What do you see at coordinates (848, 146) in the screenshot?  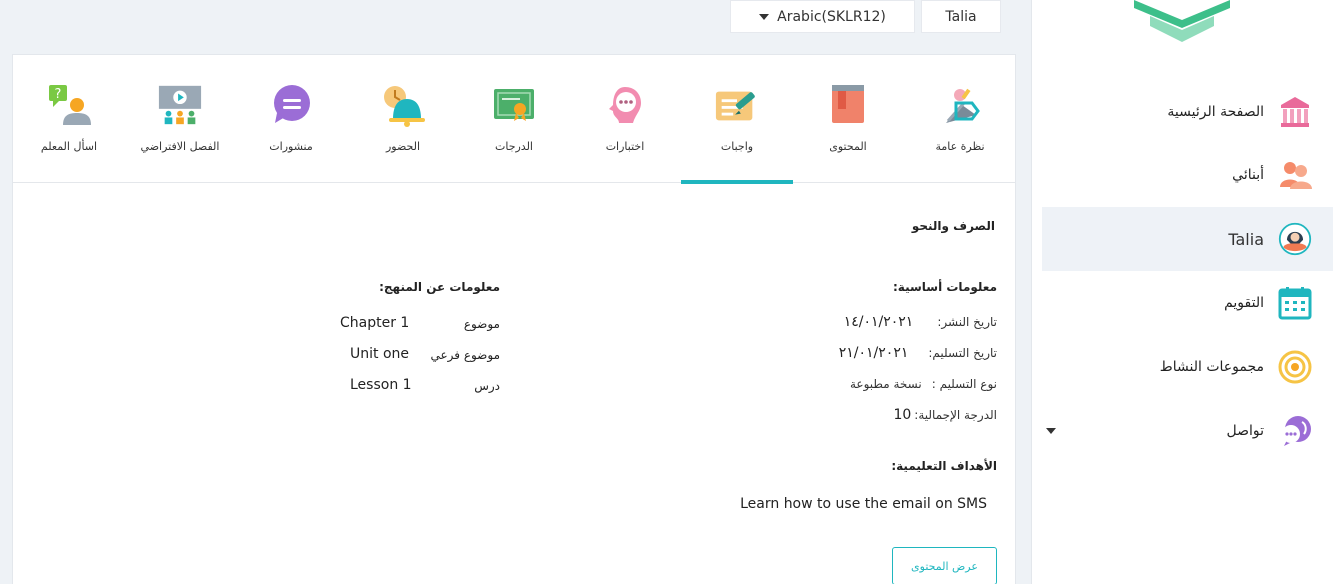 I see `tab-label: المحتوى` at bounding box center [848, 146].